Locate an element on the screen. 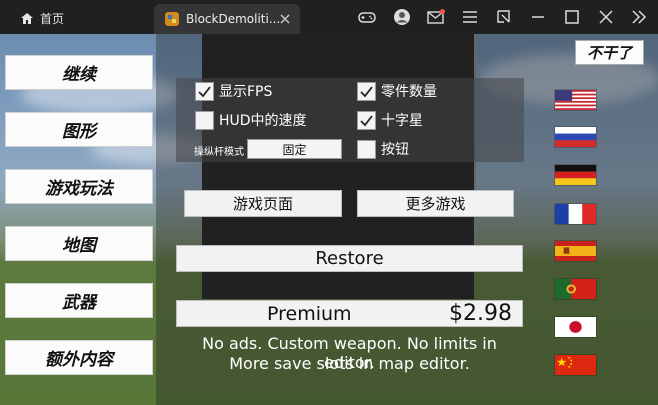 Image resolution: width=658 pixels, height=405 pixels. menu-icon is located at coordinates (470, 17).